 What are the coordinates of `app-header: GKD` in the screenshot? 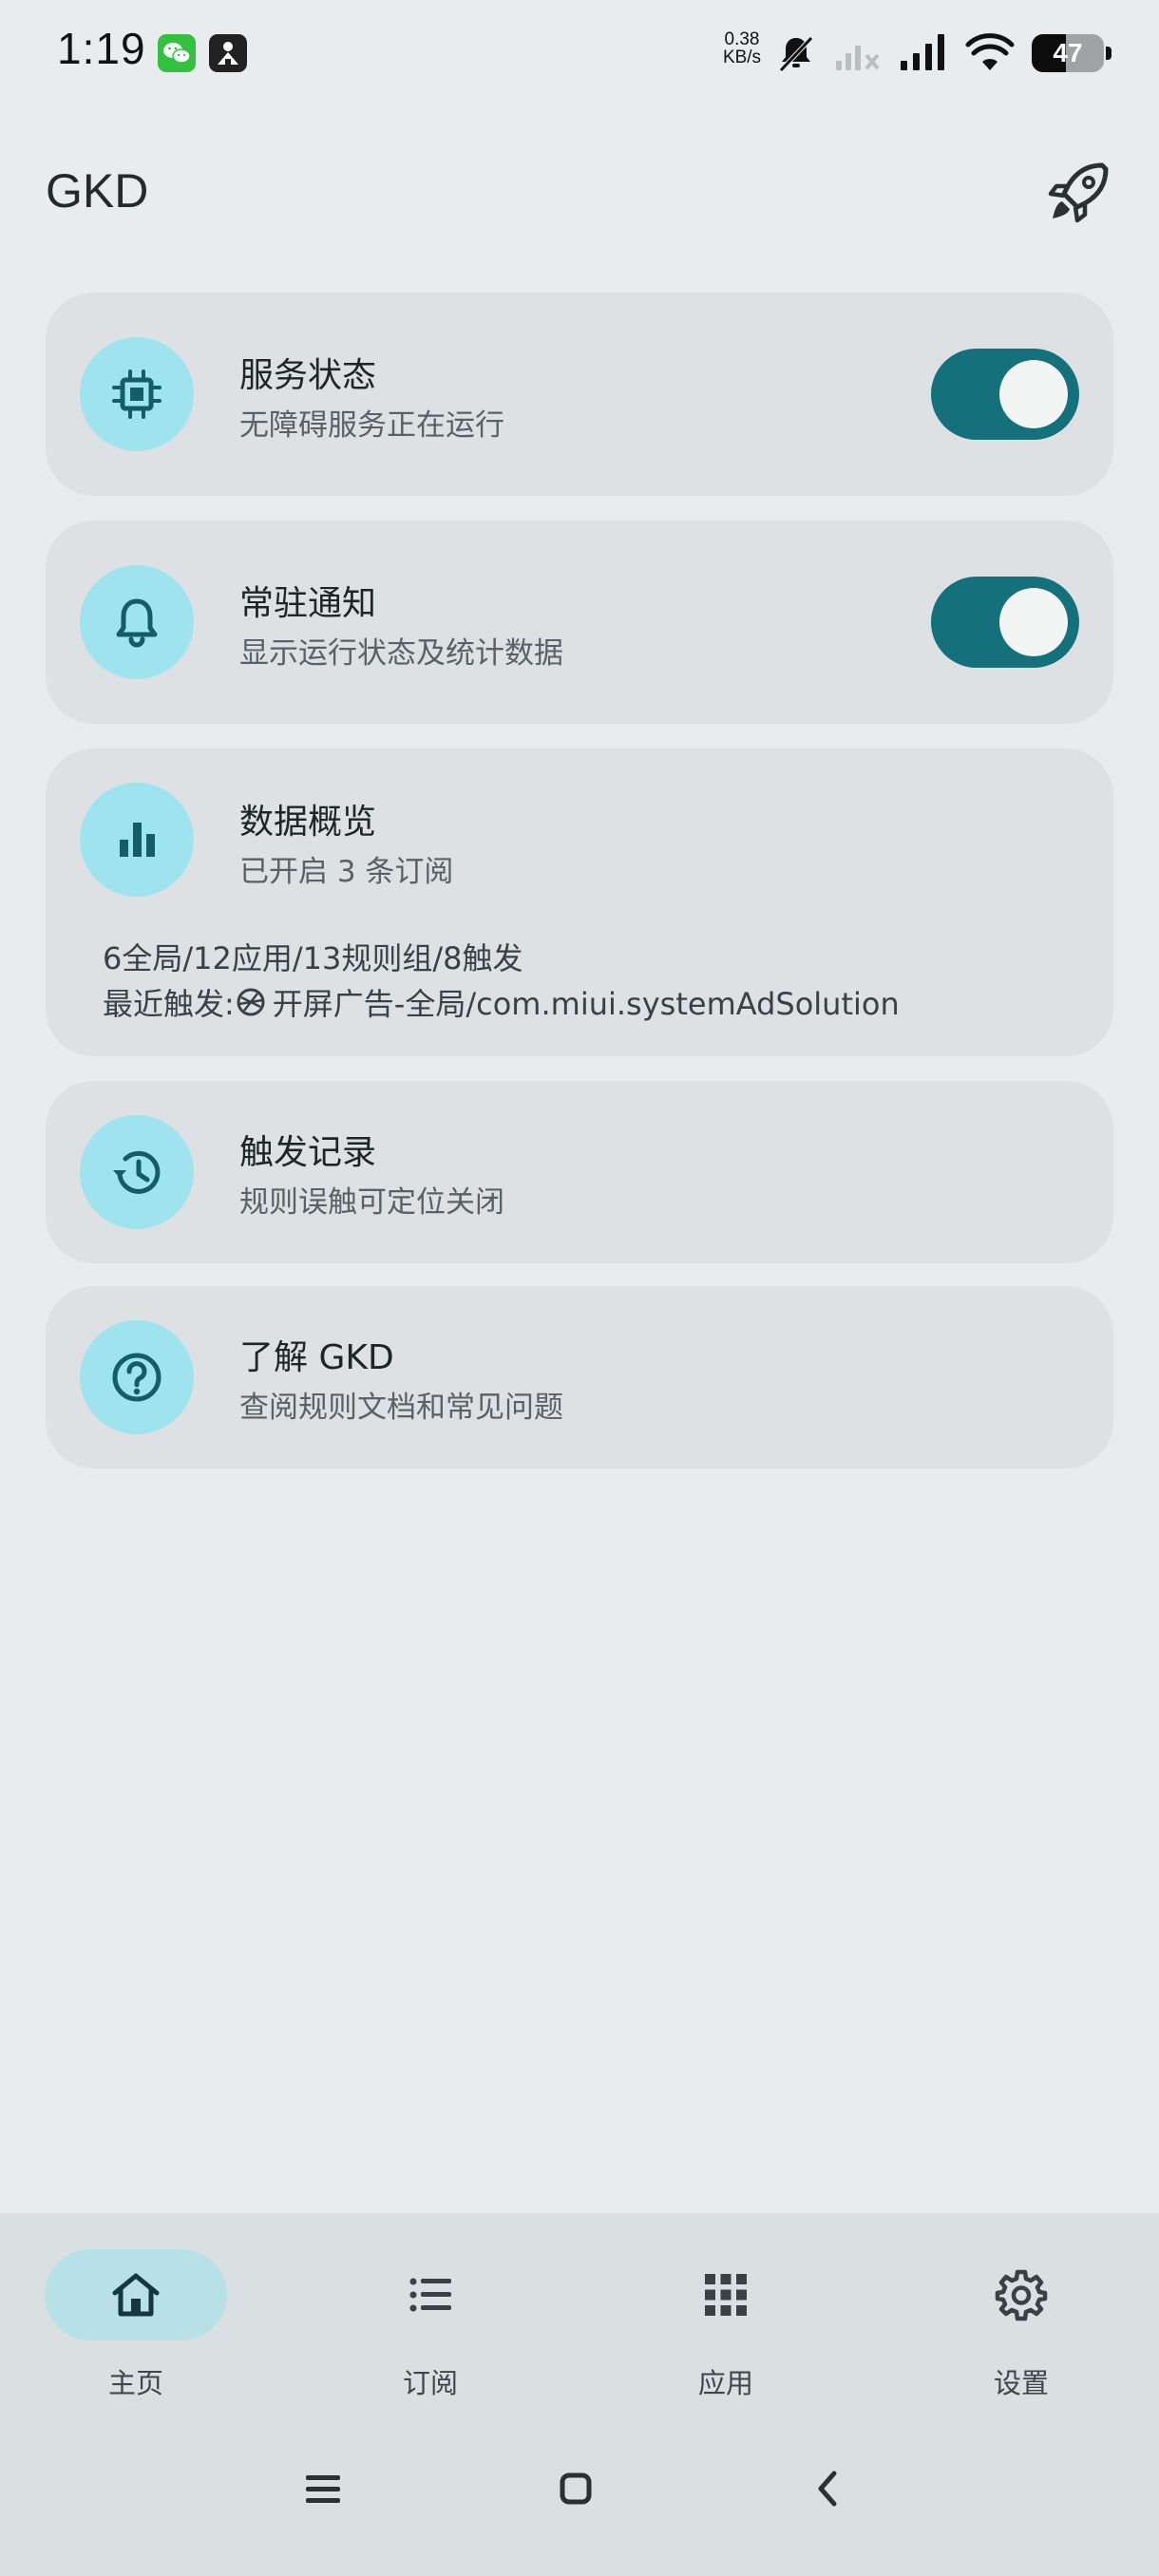 It's located at (579, 194).